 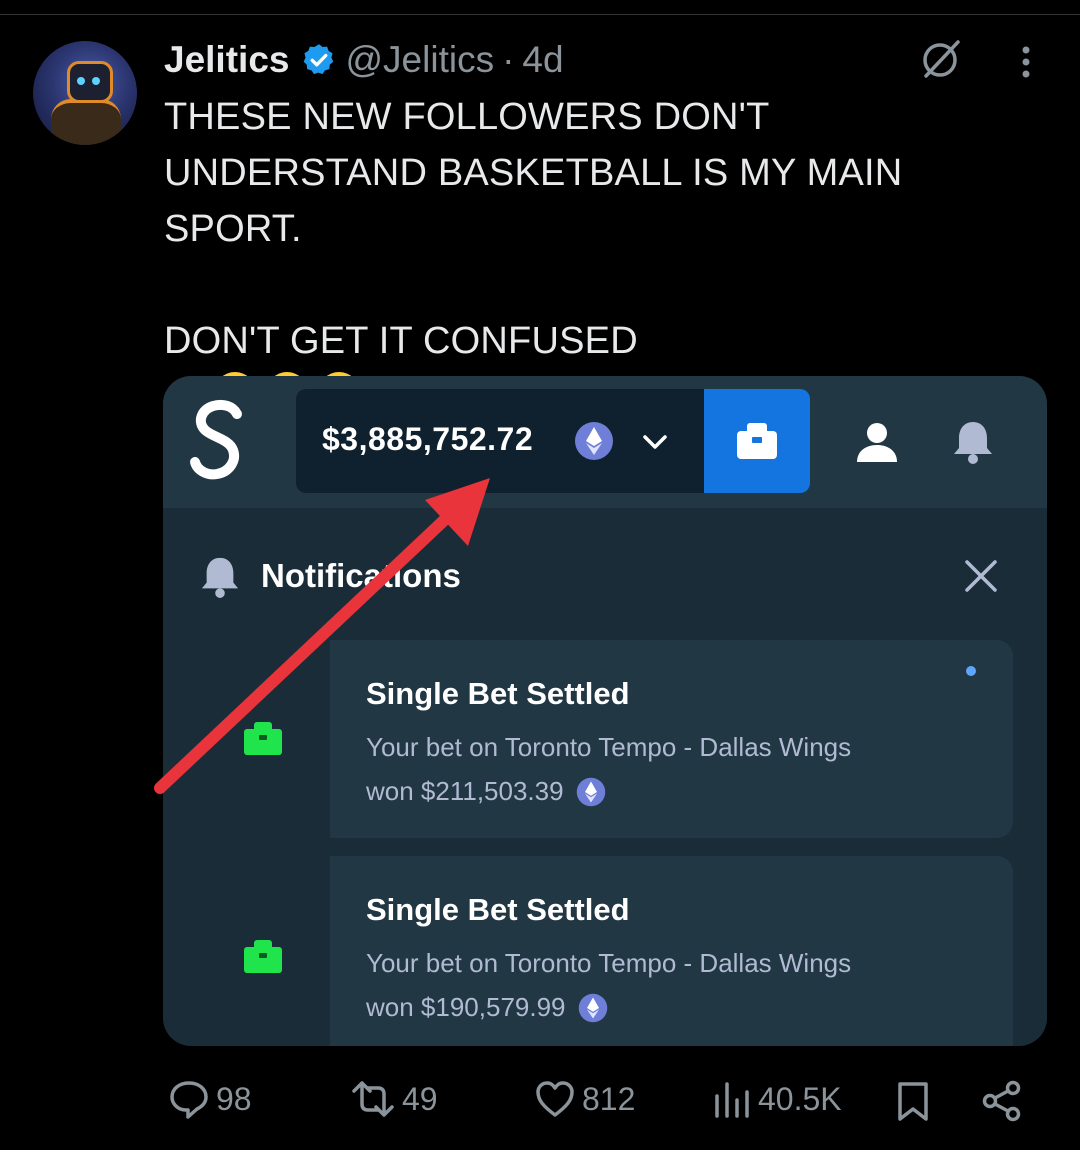 What do you see at coordinates (210, 1099) in the screenshot?
I see `reply-button: 98` at bounding box center [210, 1099].